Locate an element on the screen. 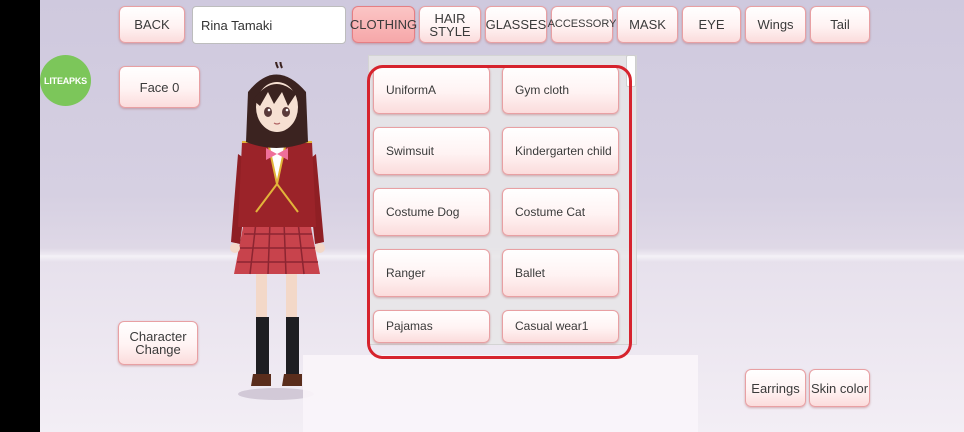  clothing-item-costume-dog: Costume Dog is located at coordinates (431, 212).